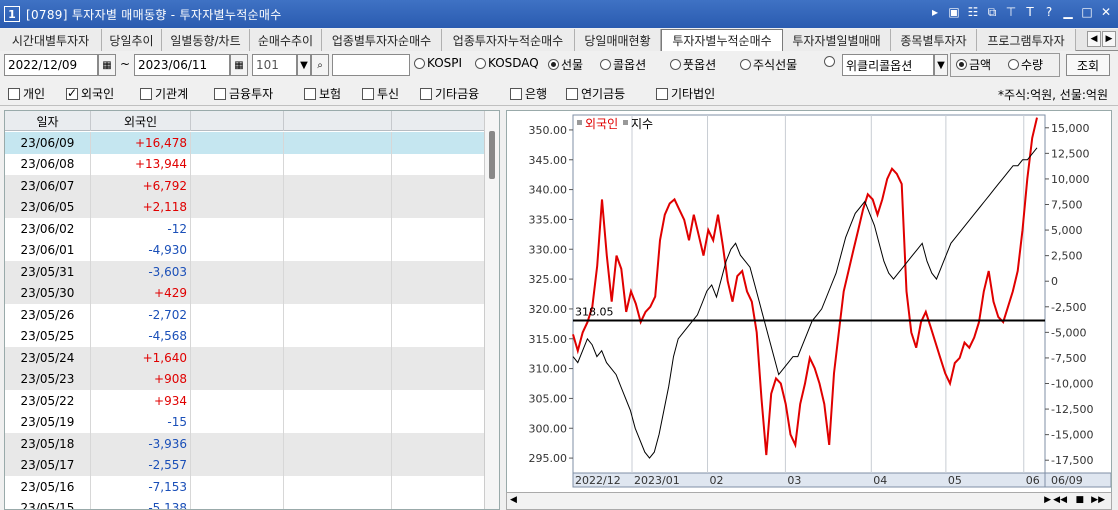  I want to click on play-icon: ▸, so click(935, 12).